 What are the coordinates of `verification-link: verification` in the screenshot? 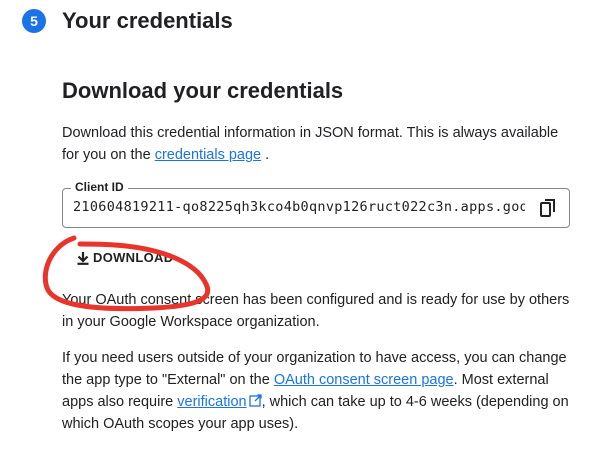 It's located at (211, 402).